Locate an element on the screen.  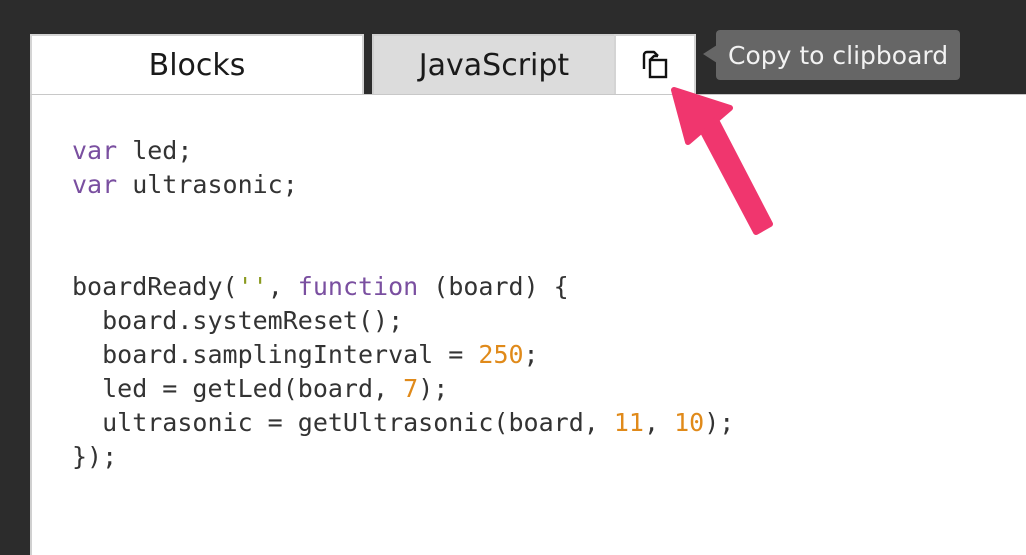
code-line: var ultrasonic; is located at coordinates (403, 185).